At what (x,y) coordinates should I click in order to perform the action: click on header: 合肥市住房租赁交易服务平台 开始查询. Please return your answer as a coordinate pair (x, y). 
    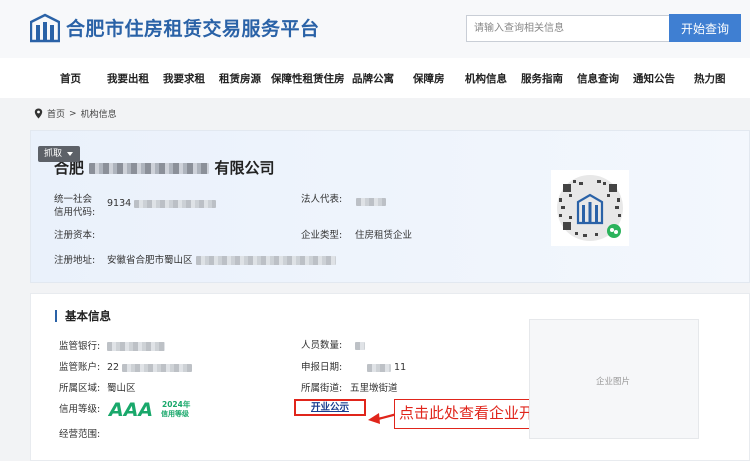
    Looking at the image, I should click on (375, 29).